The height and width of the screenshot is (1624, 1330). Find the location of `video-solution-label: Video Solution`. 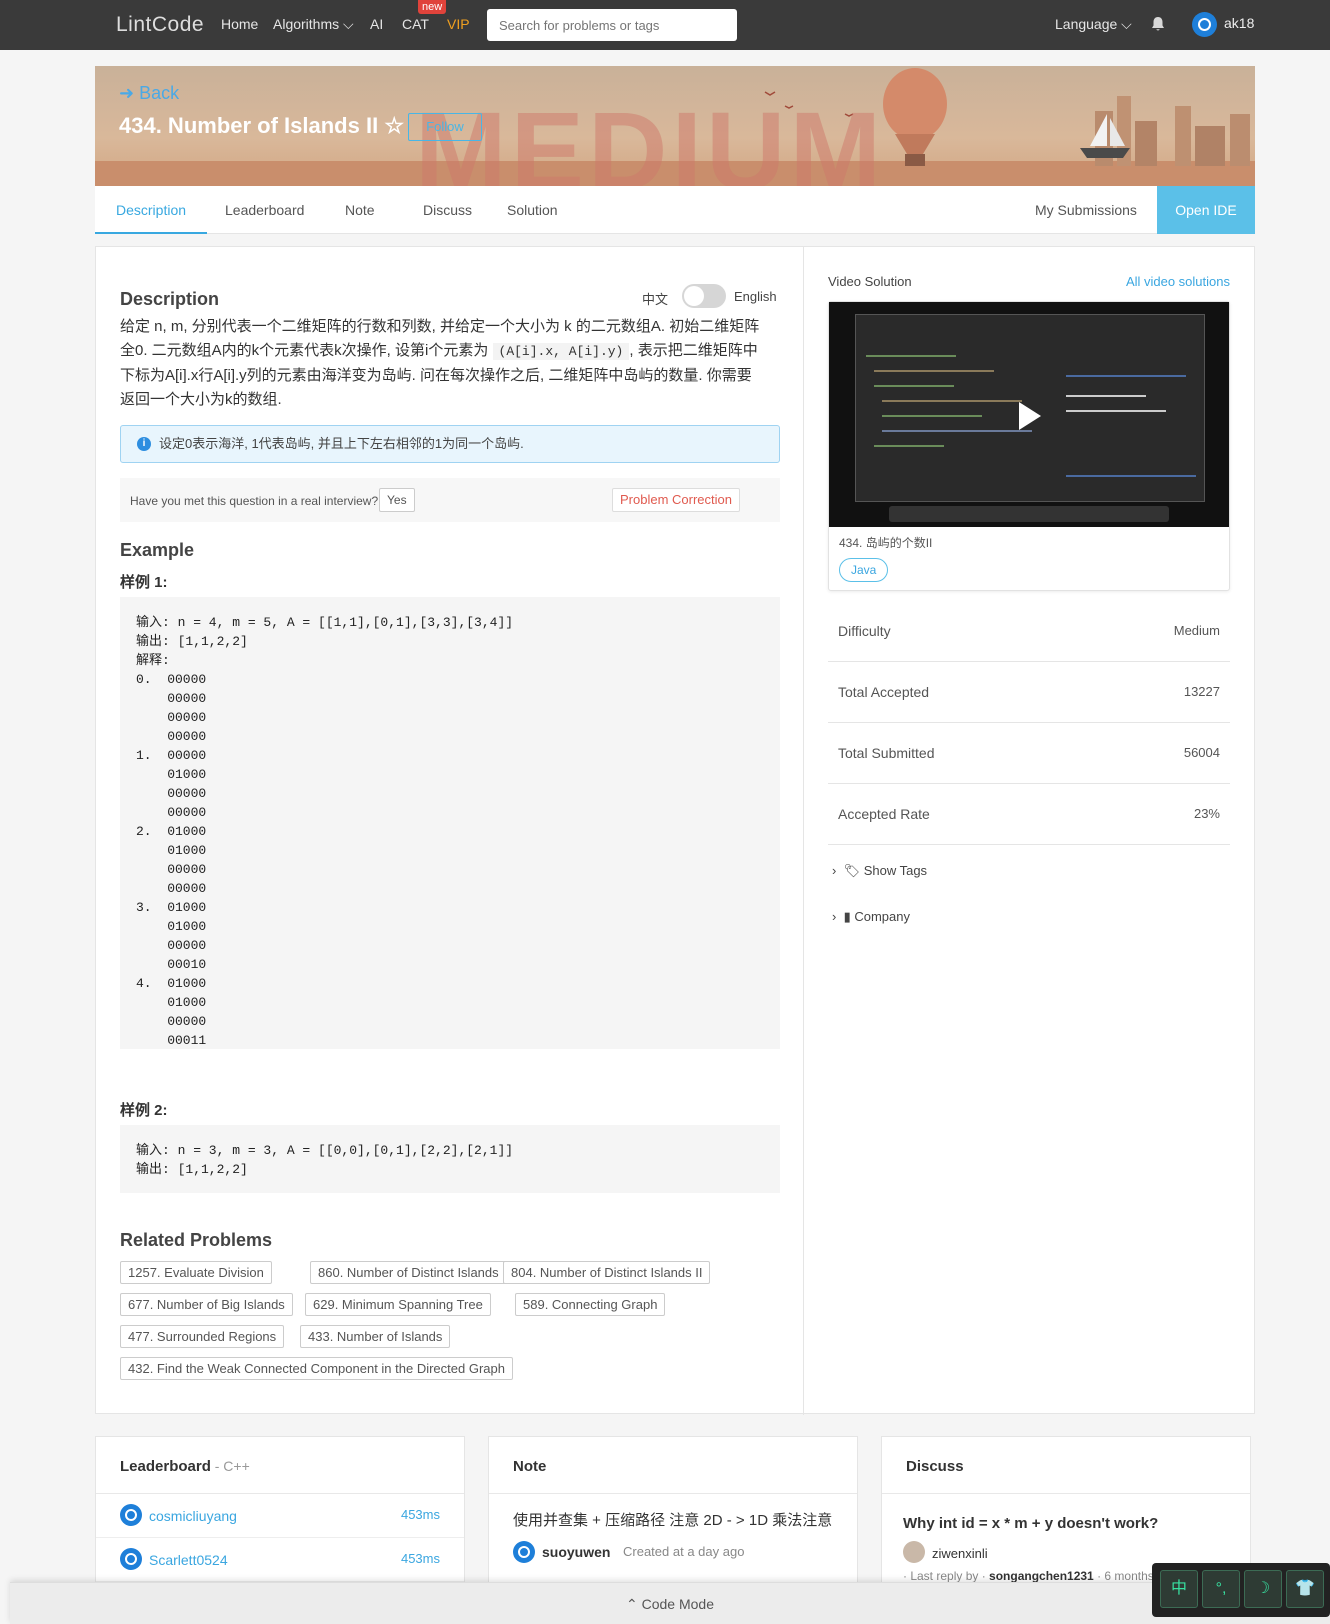

video-solution-label: Video Solution is located at coordinates (870, 281).